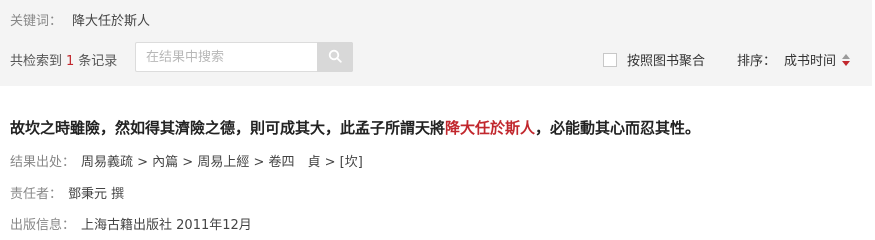  I want to click on sort-label: 排序：, so click(757, 61).